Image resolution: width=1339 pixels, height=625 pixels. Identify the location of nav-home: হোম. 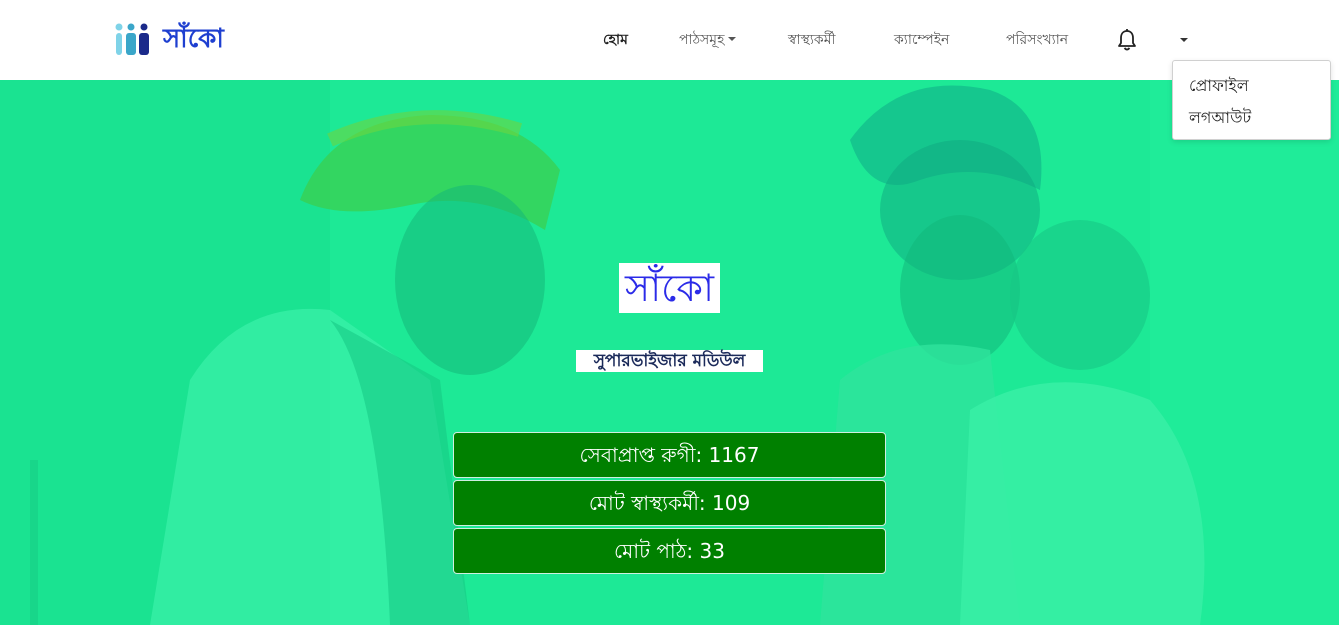
(615, 40).